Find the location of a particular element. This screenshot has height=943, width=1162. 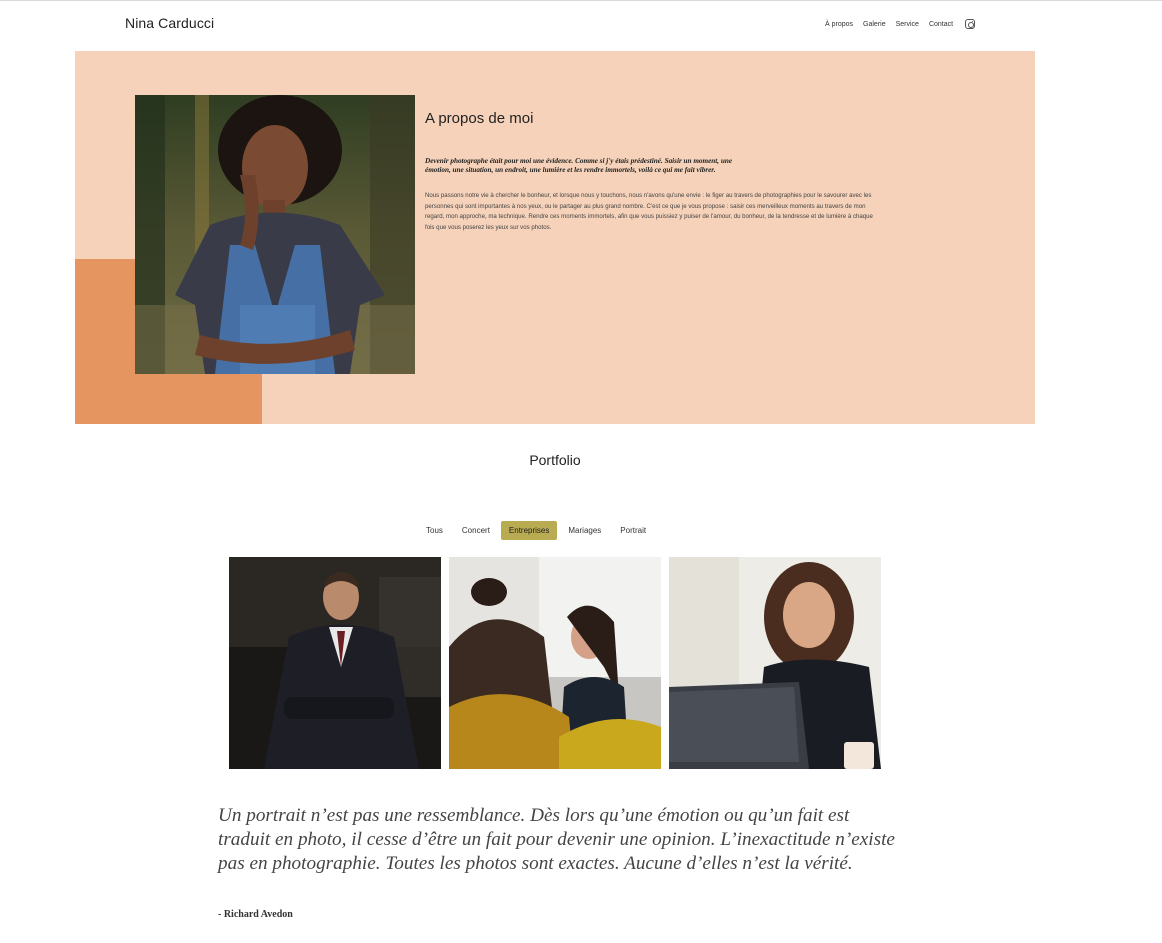

filter-mariages: Mariages is located at coordinates (584, 530).